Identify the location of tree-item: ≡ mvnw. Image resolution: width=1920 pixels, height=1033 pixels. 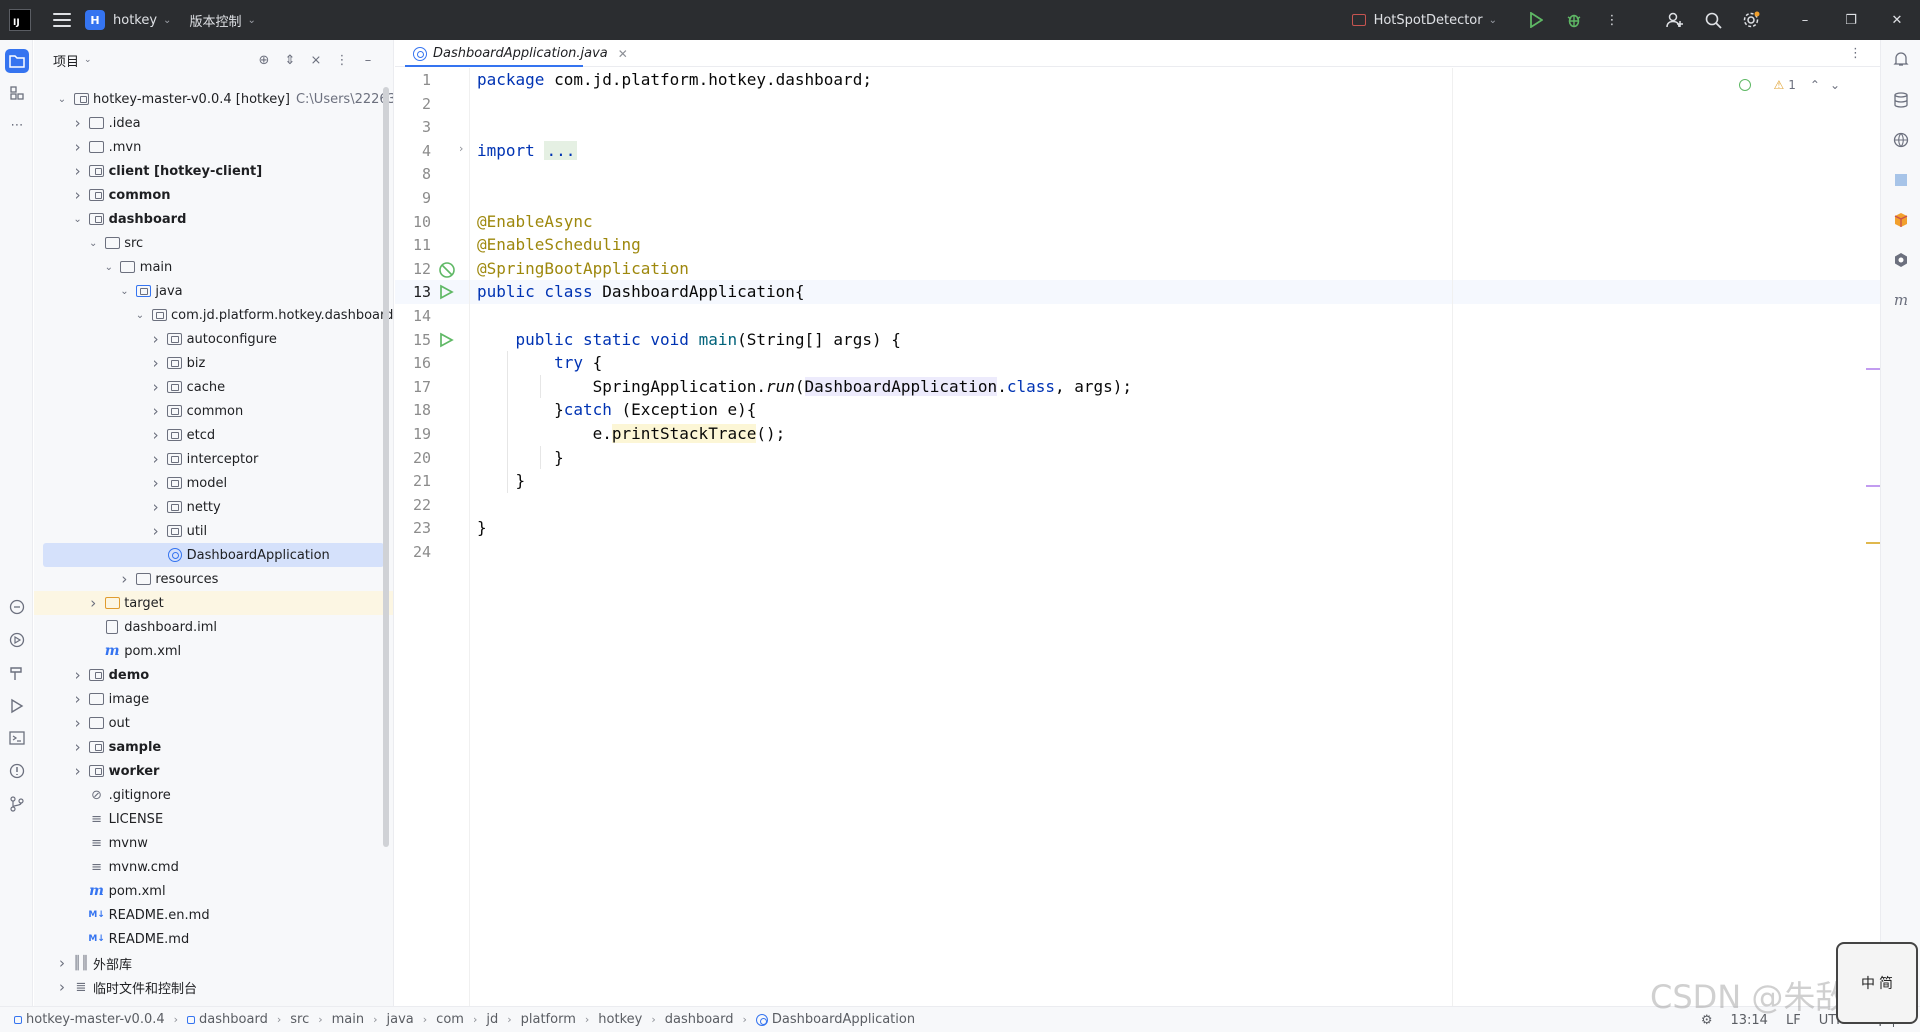
(213, 843).